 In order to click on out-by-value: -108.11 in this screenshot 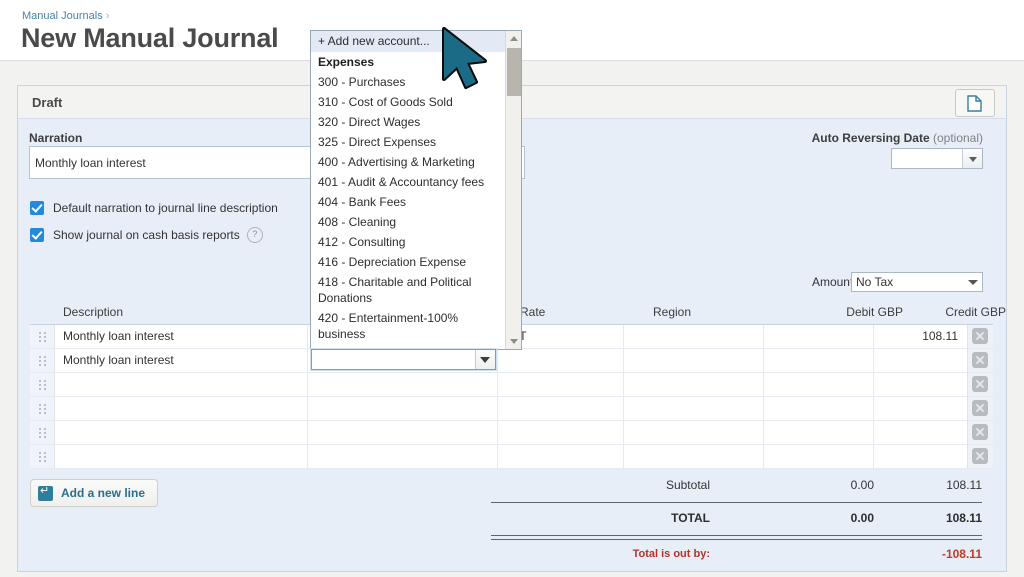, I will do `click(961, 554)`.